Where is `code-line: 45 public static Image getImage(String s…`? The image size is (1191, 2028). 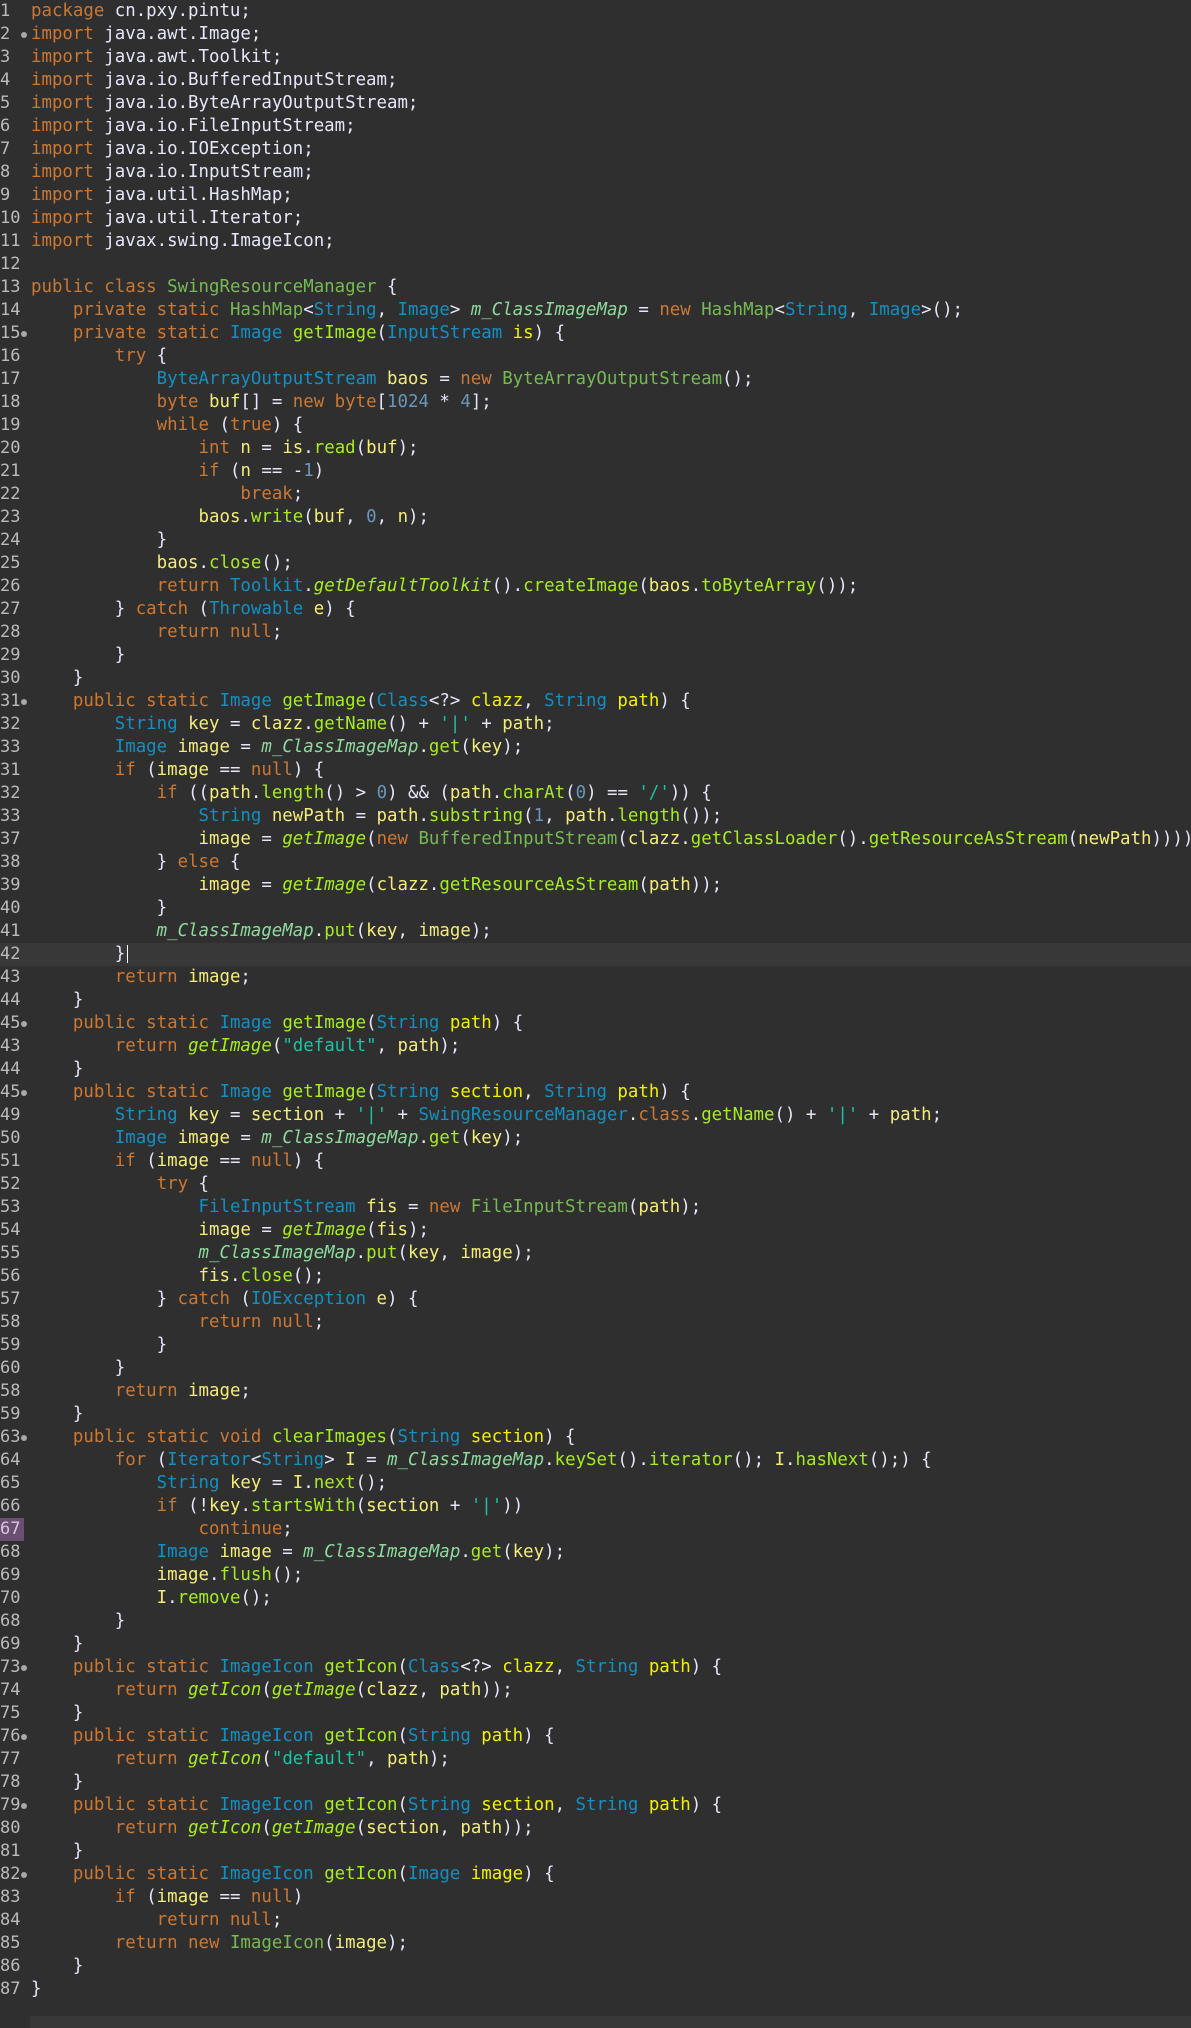
code-line: 45 public static Image getImage(String s… is located at coordinates (595, 1092).